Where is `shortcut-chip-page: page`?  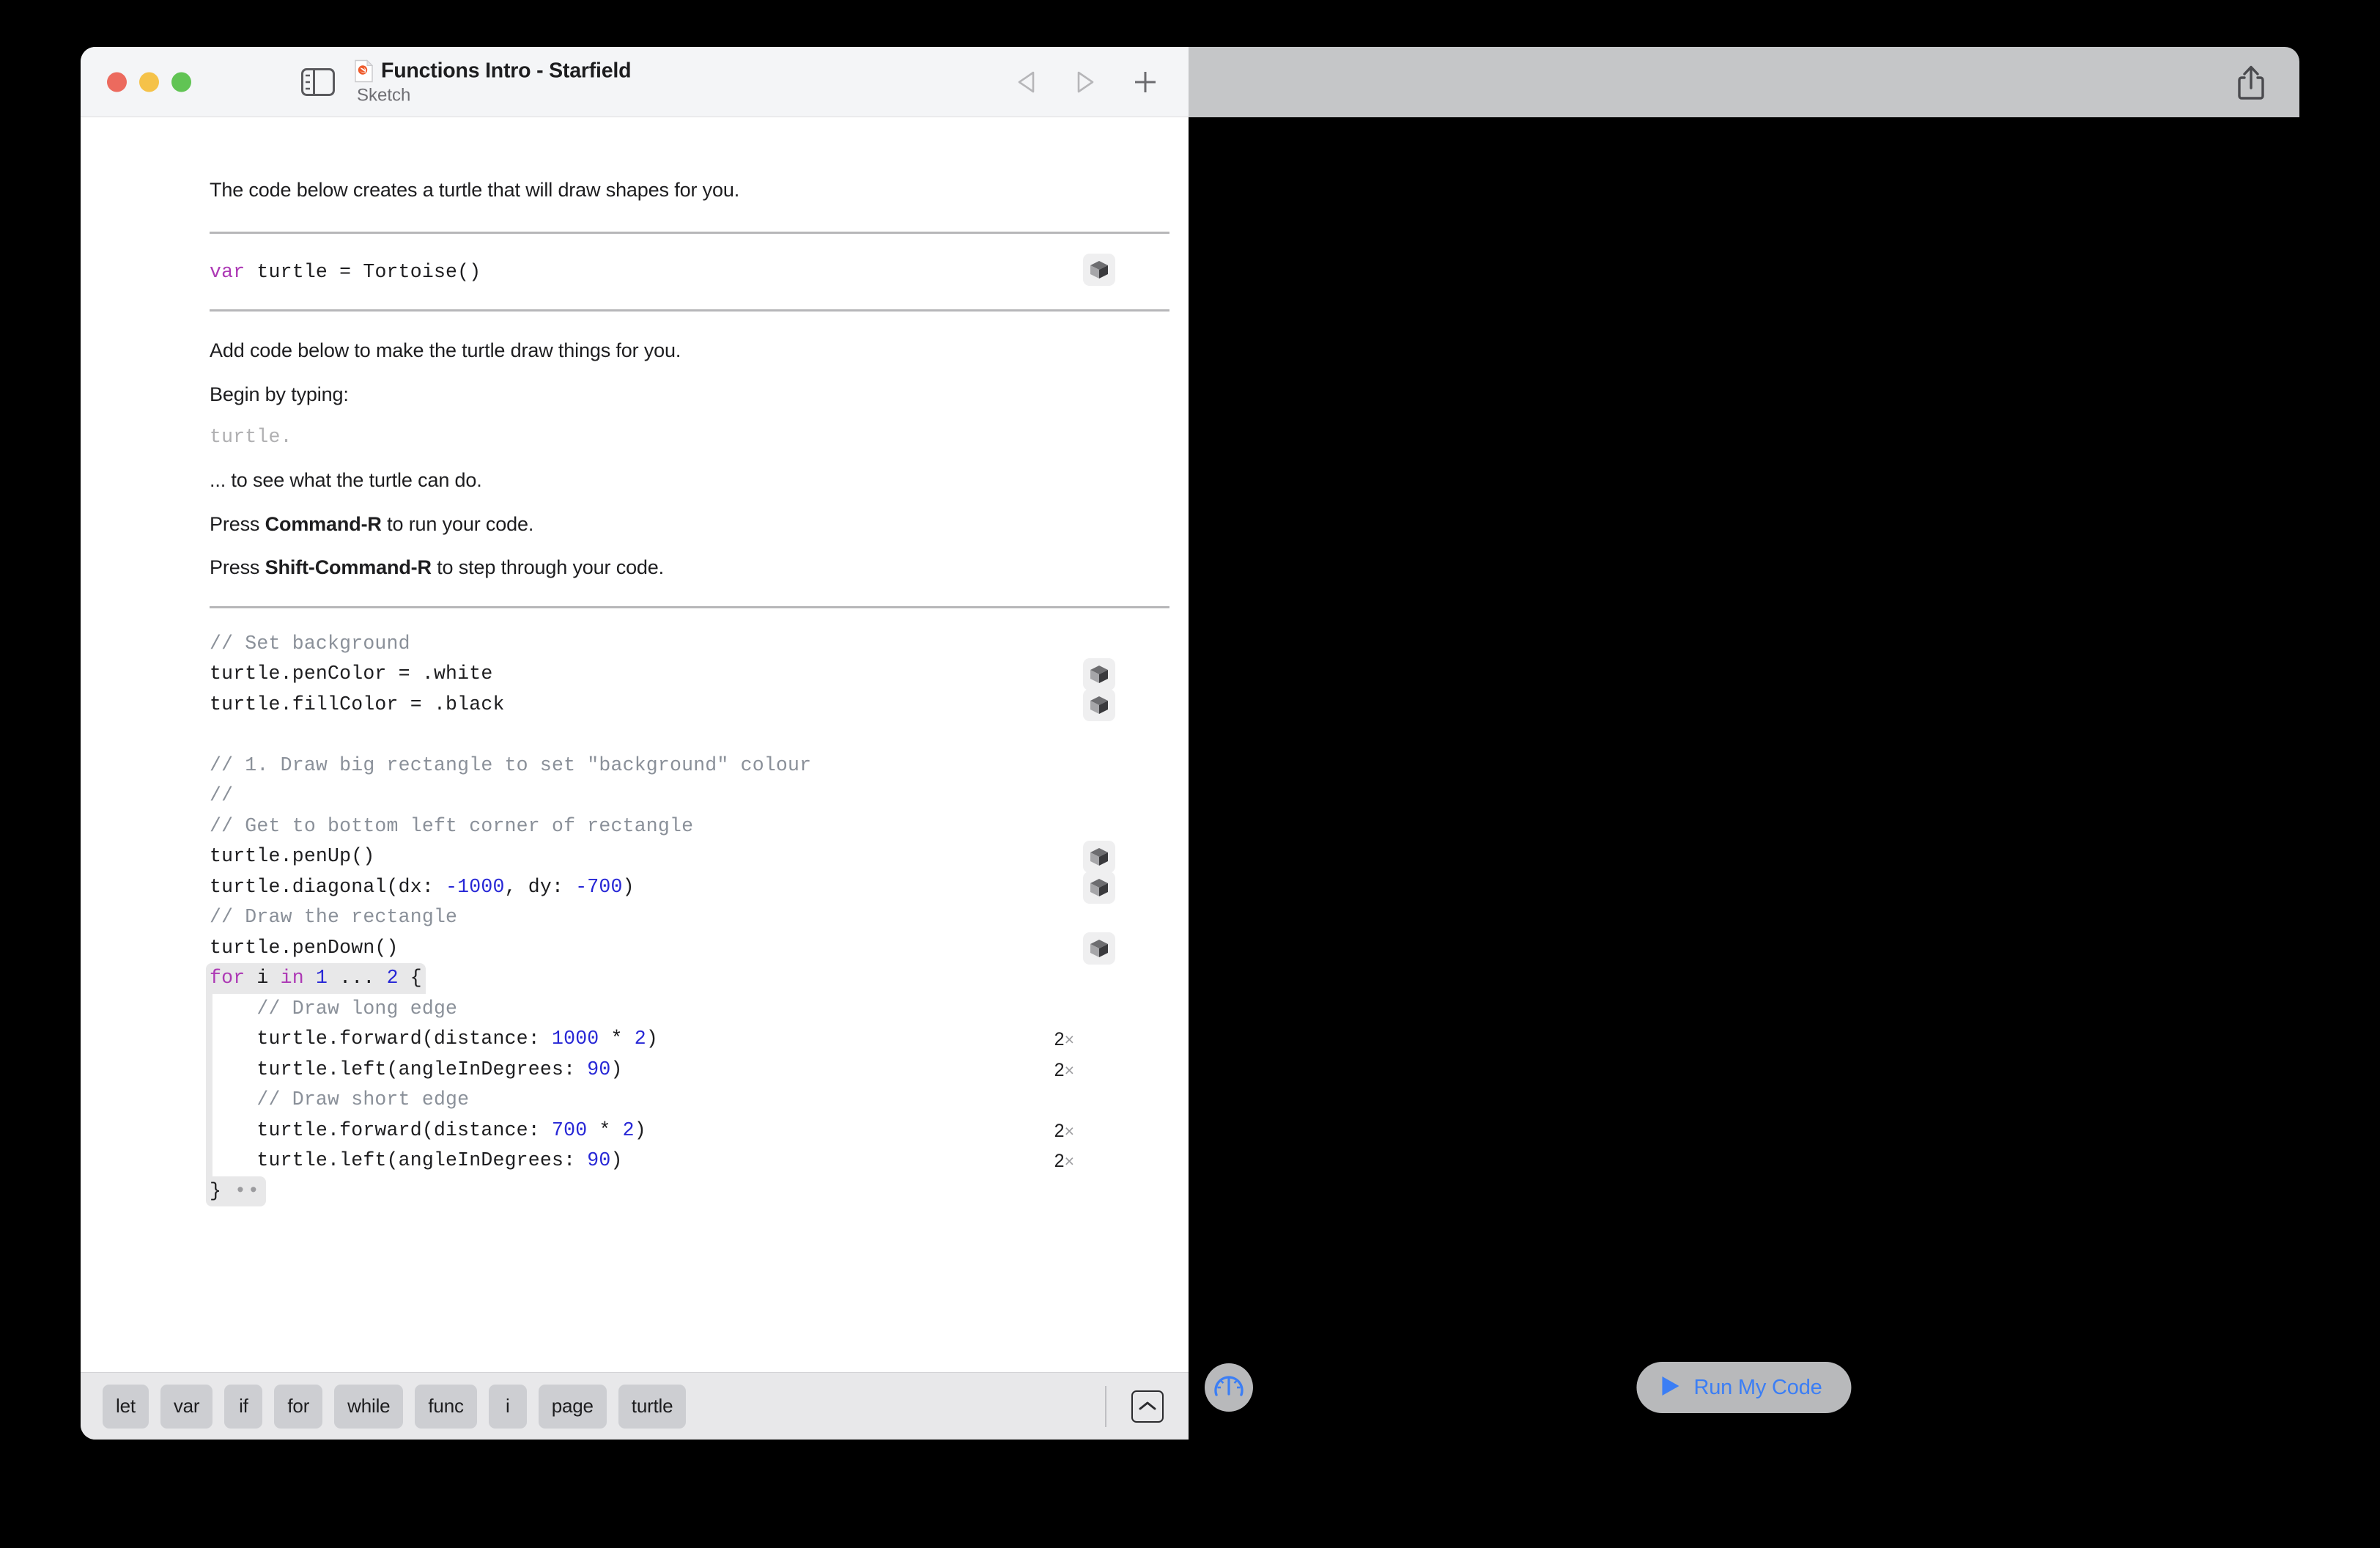 shortcut-chip-page: page is located at coordinates (572, 1406).